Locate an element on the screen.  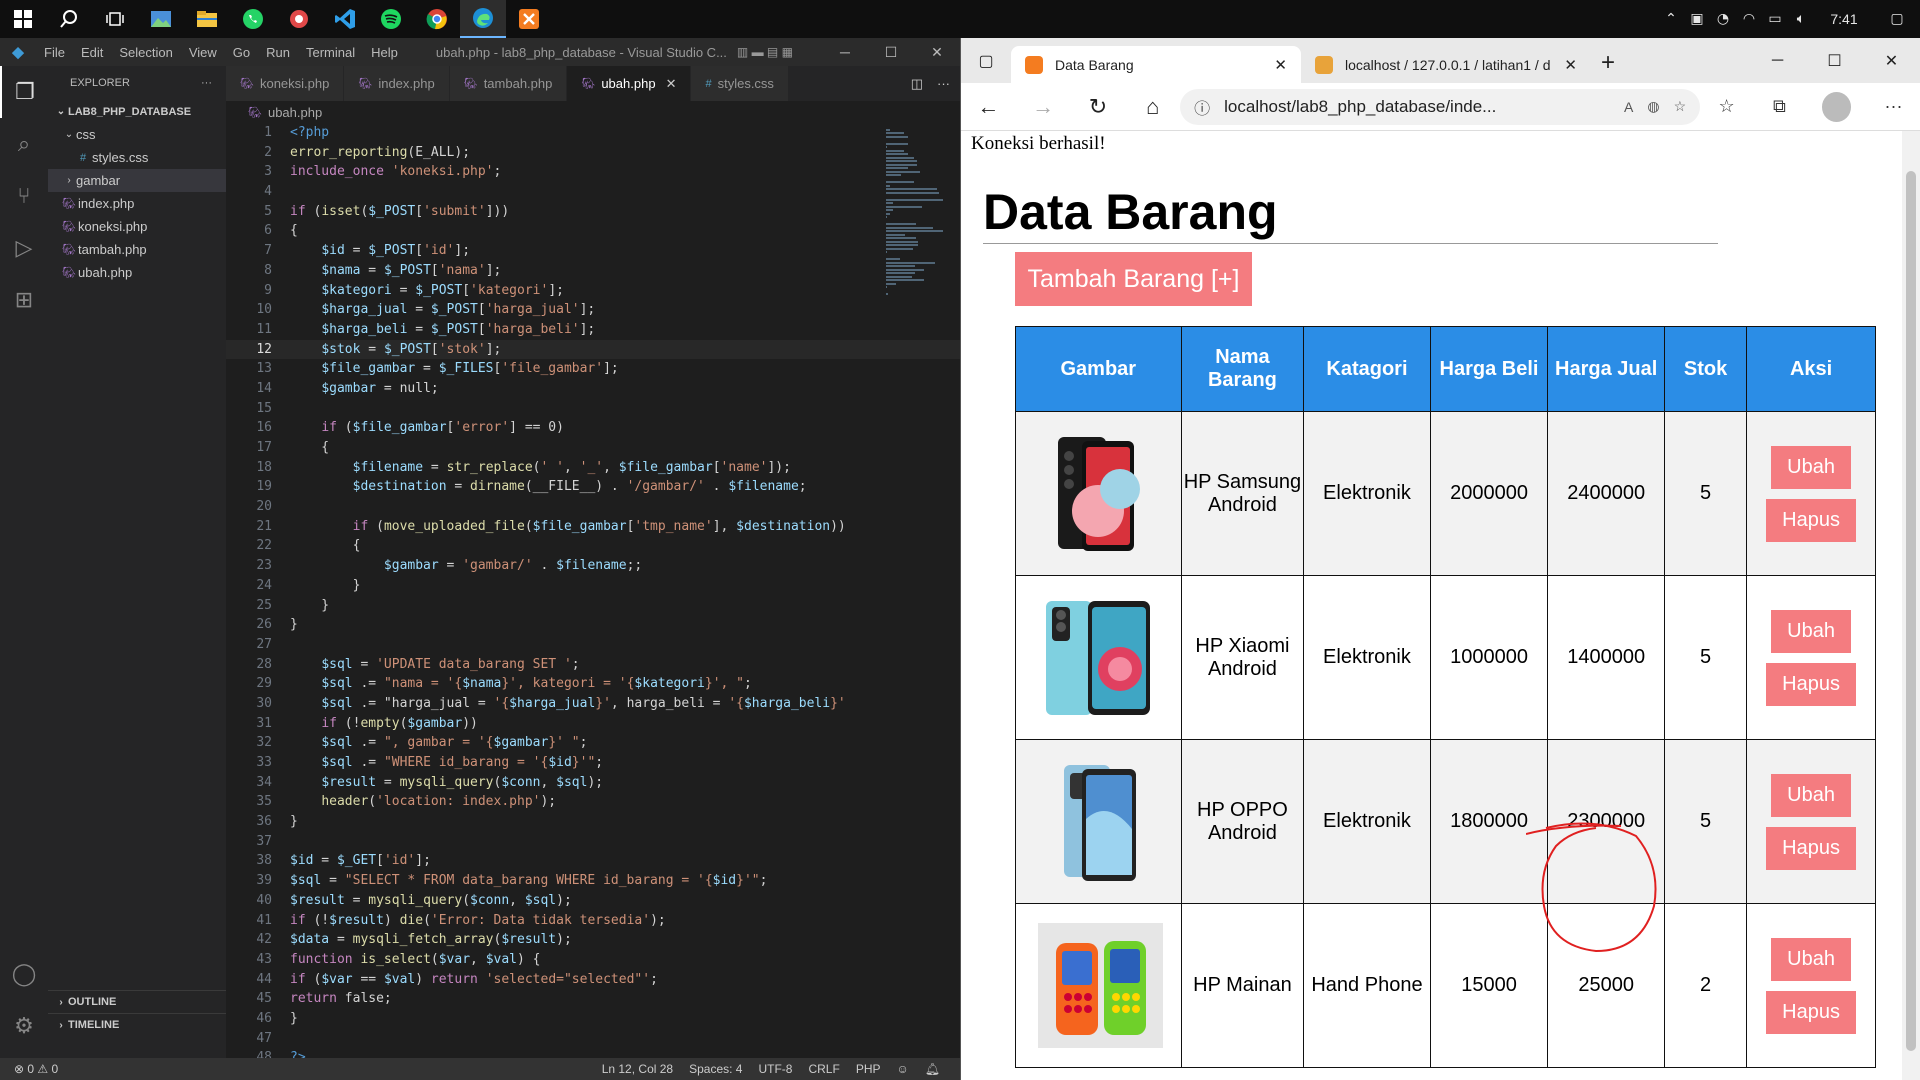
code-line: 24 } is located at coordinates (593, 586).